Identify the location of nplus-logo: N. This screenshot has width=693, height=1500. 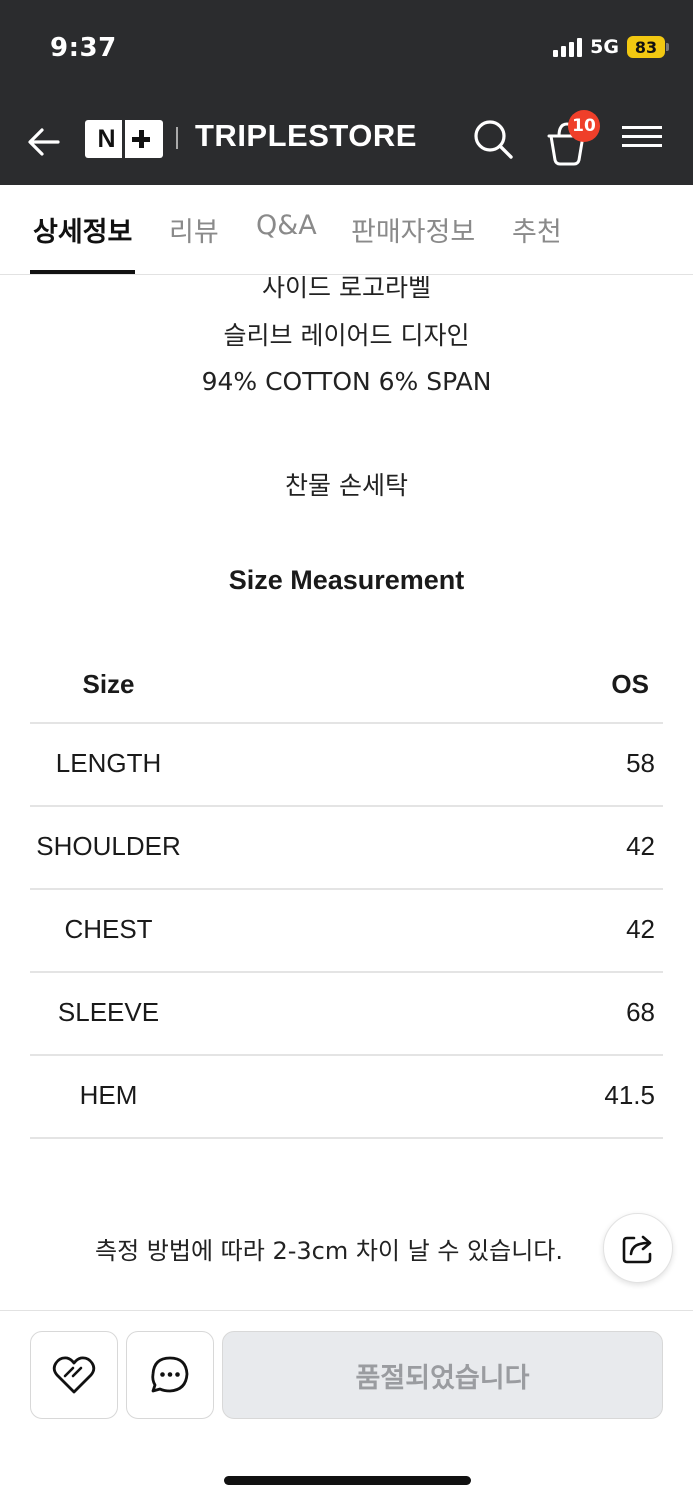
(124, 139).